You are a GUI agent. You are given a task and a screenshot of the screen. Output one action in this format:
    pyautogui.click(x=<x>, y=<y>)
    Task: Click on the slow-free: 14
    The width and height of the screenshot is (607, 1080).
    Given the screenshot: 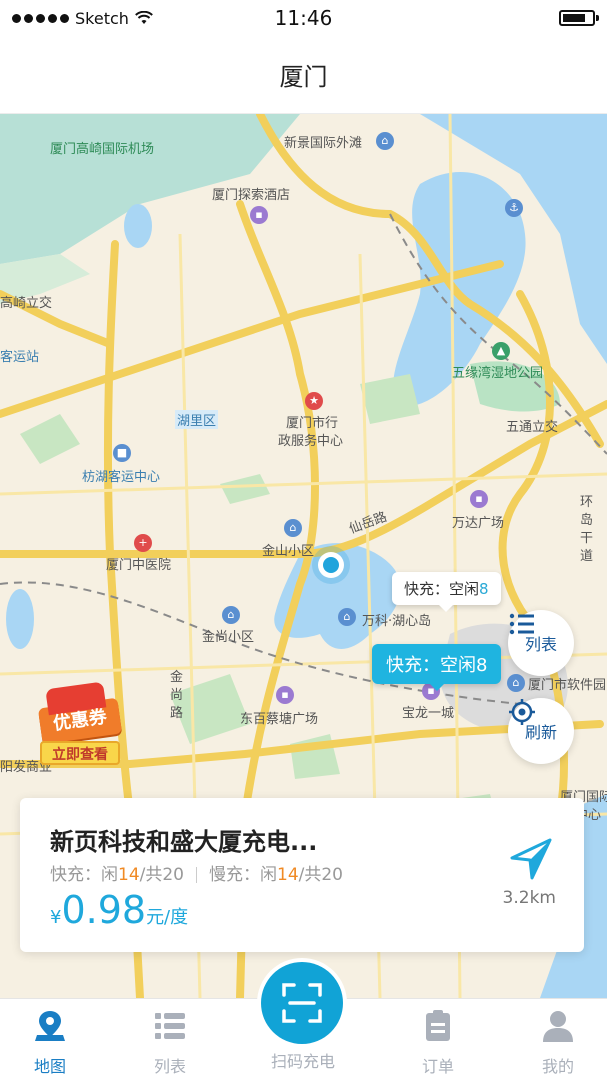 What is the action you would take?
    pyautogui.click(x=288, y=875)
    